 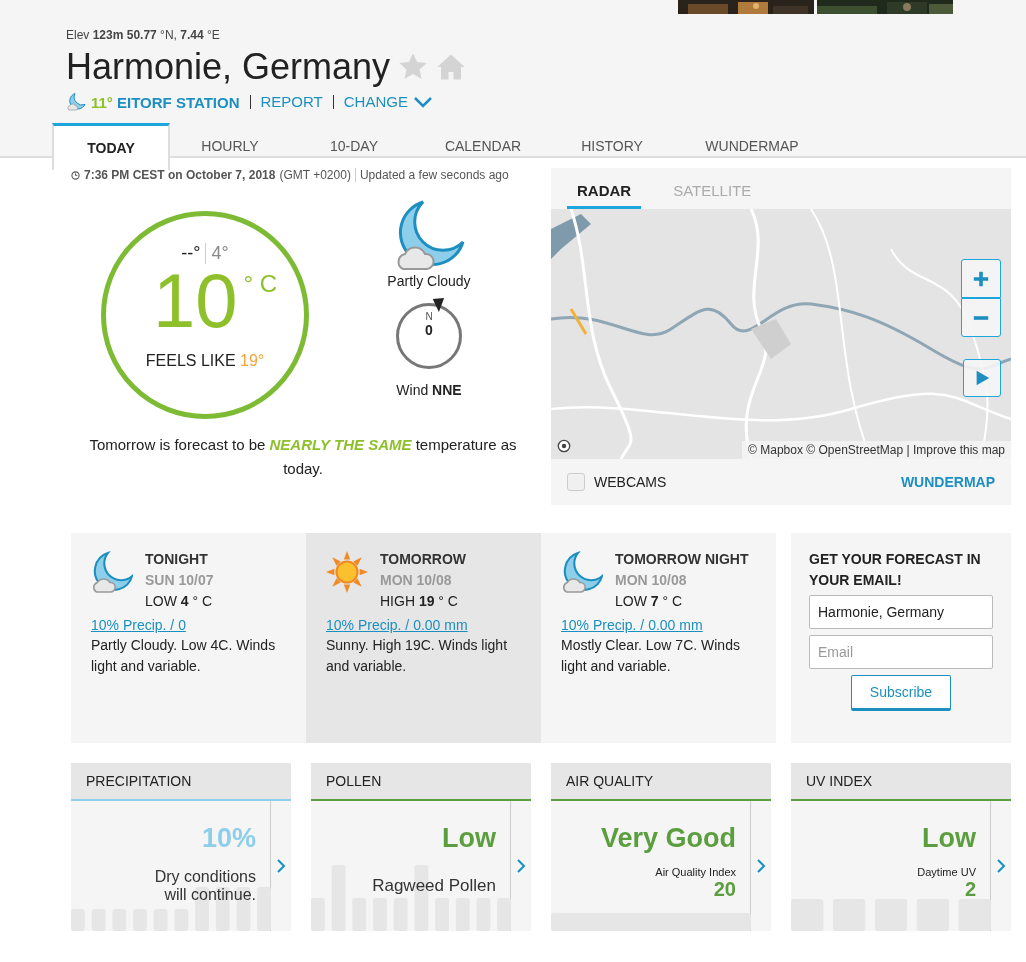 I want to click on map-attribution: © Mapbox © OpenStreetMap | Improve this map, so click(x=876, y=450).